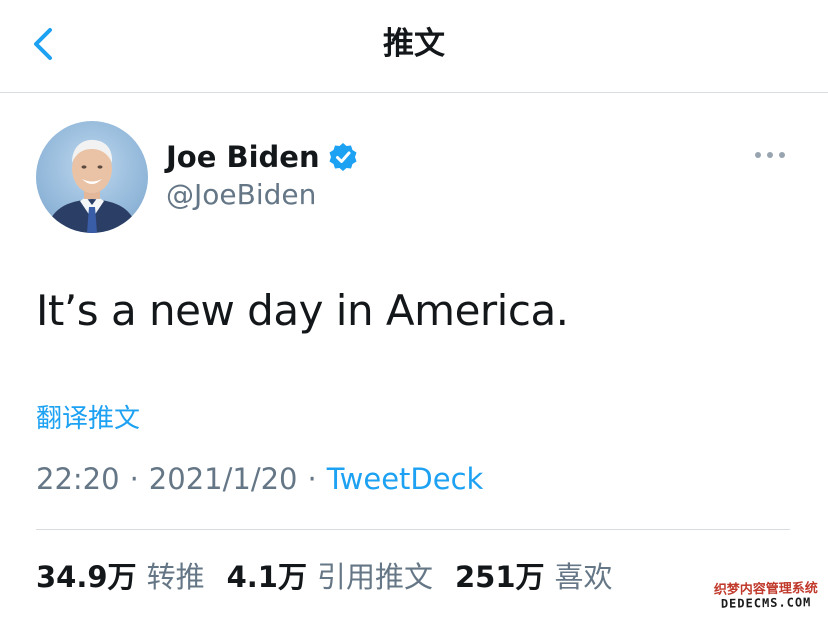  I want to click on watermark-line-2: DEDECMS.COM, so click(766, 602).